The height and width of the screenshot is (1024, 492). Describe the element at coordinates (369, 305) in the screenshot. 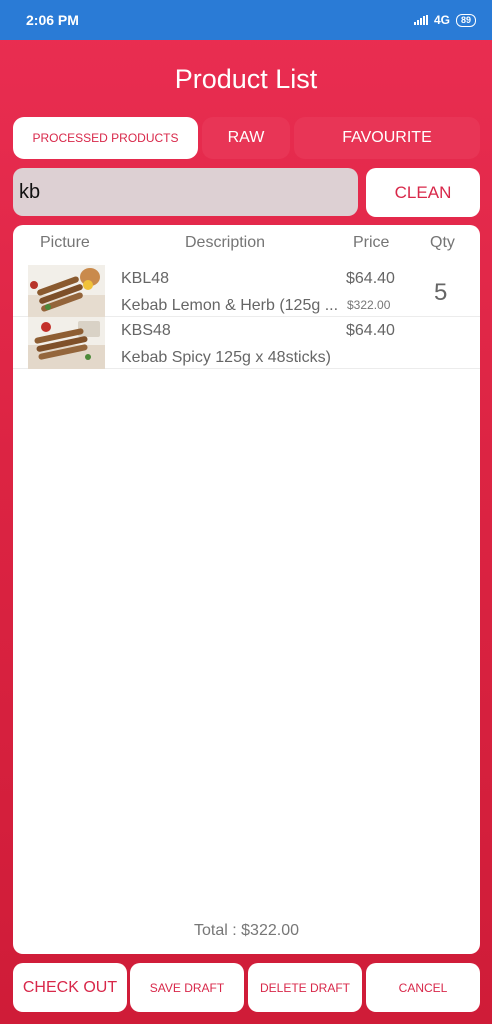

I see `product-subtotal: $322.00` at that location.